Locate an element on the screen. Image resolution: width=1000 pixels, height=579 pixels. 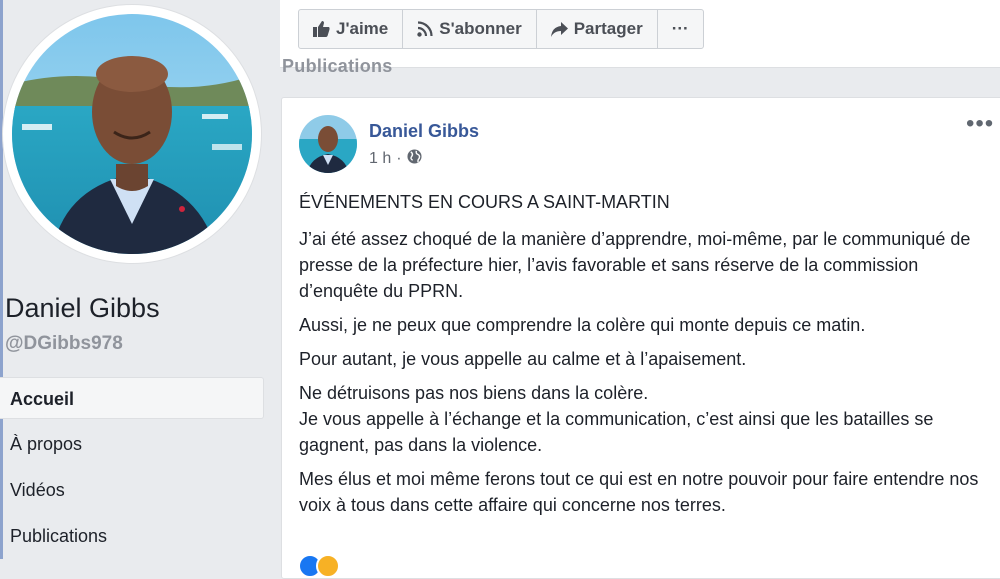
nav-item-videos: Vidéos is located at coordinates (132, 490).